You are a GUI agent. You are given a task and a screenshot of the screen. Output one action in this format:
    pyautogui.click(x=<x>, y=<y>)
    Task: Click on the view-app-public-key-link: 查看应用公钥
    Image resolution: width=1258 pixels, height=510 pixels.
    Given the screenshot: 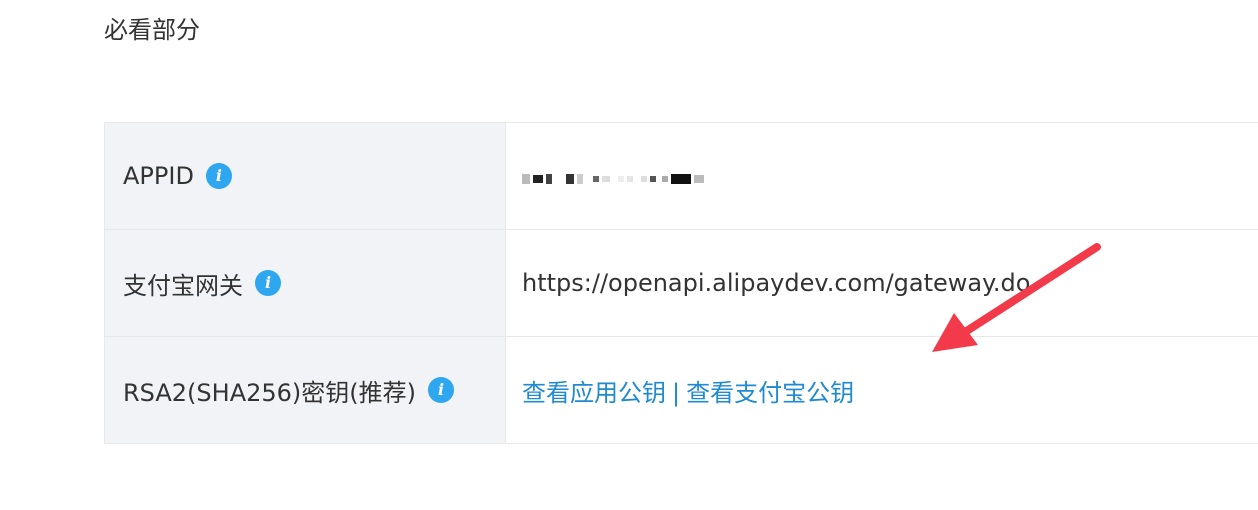 What is the action you would take?
    pyautogui.click(x=594, y=393)
    